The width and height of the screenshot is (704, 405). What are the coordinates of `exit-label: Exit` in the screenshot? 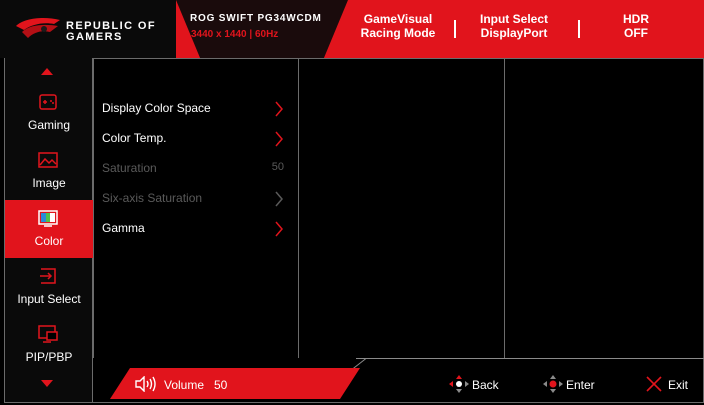 It's located at (678, 385).